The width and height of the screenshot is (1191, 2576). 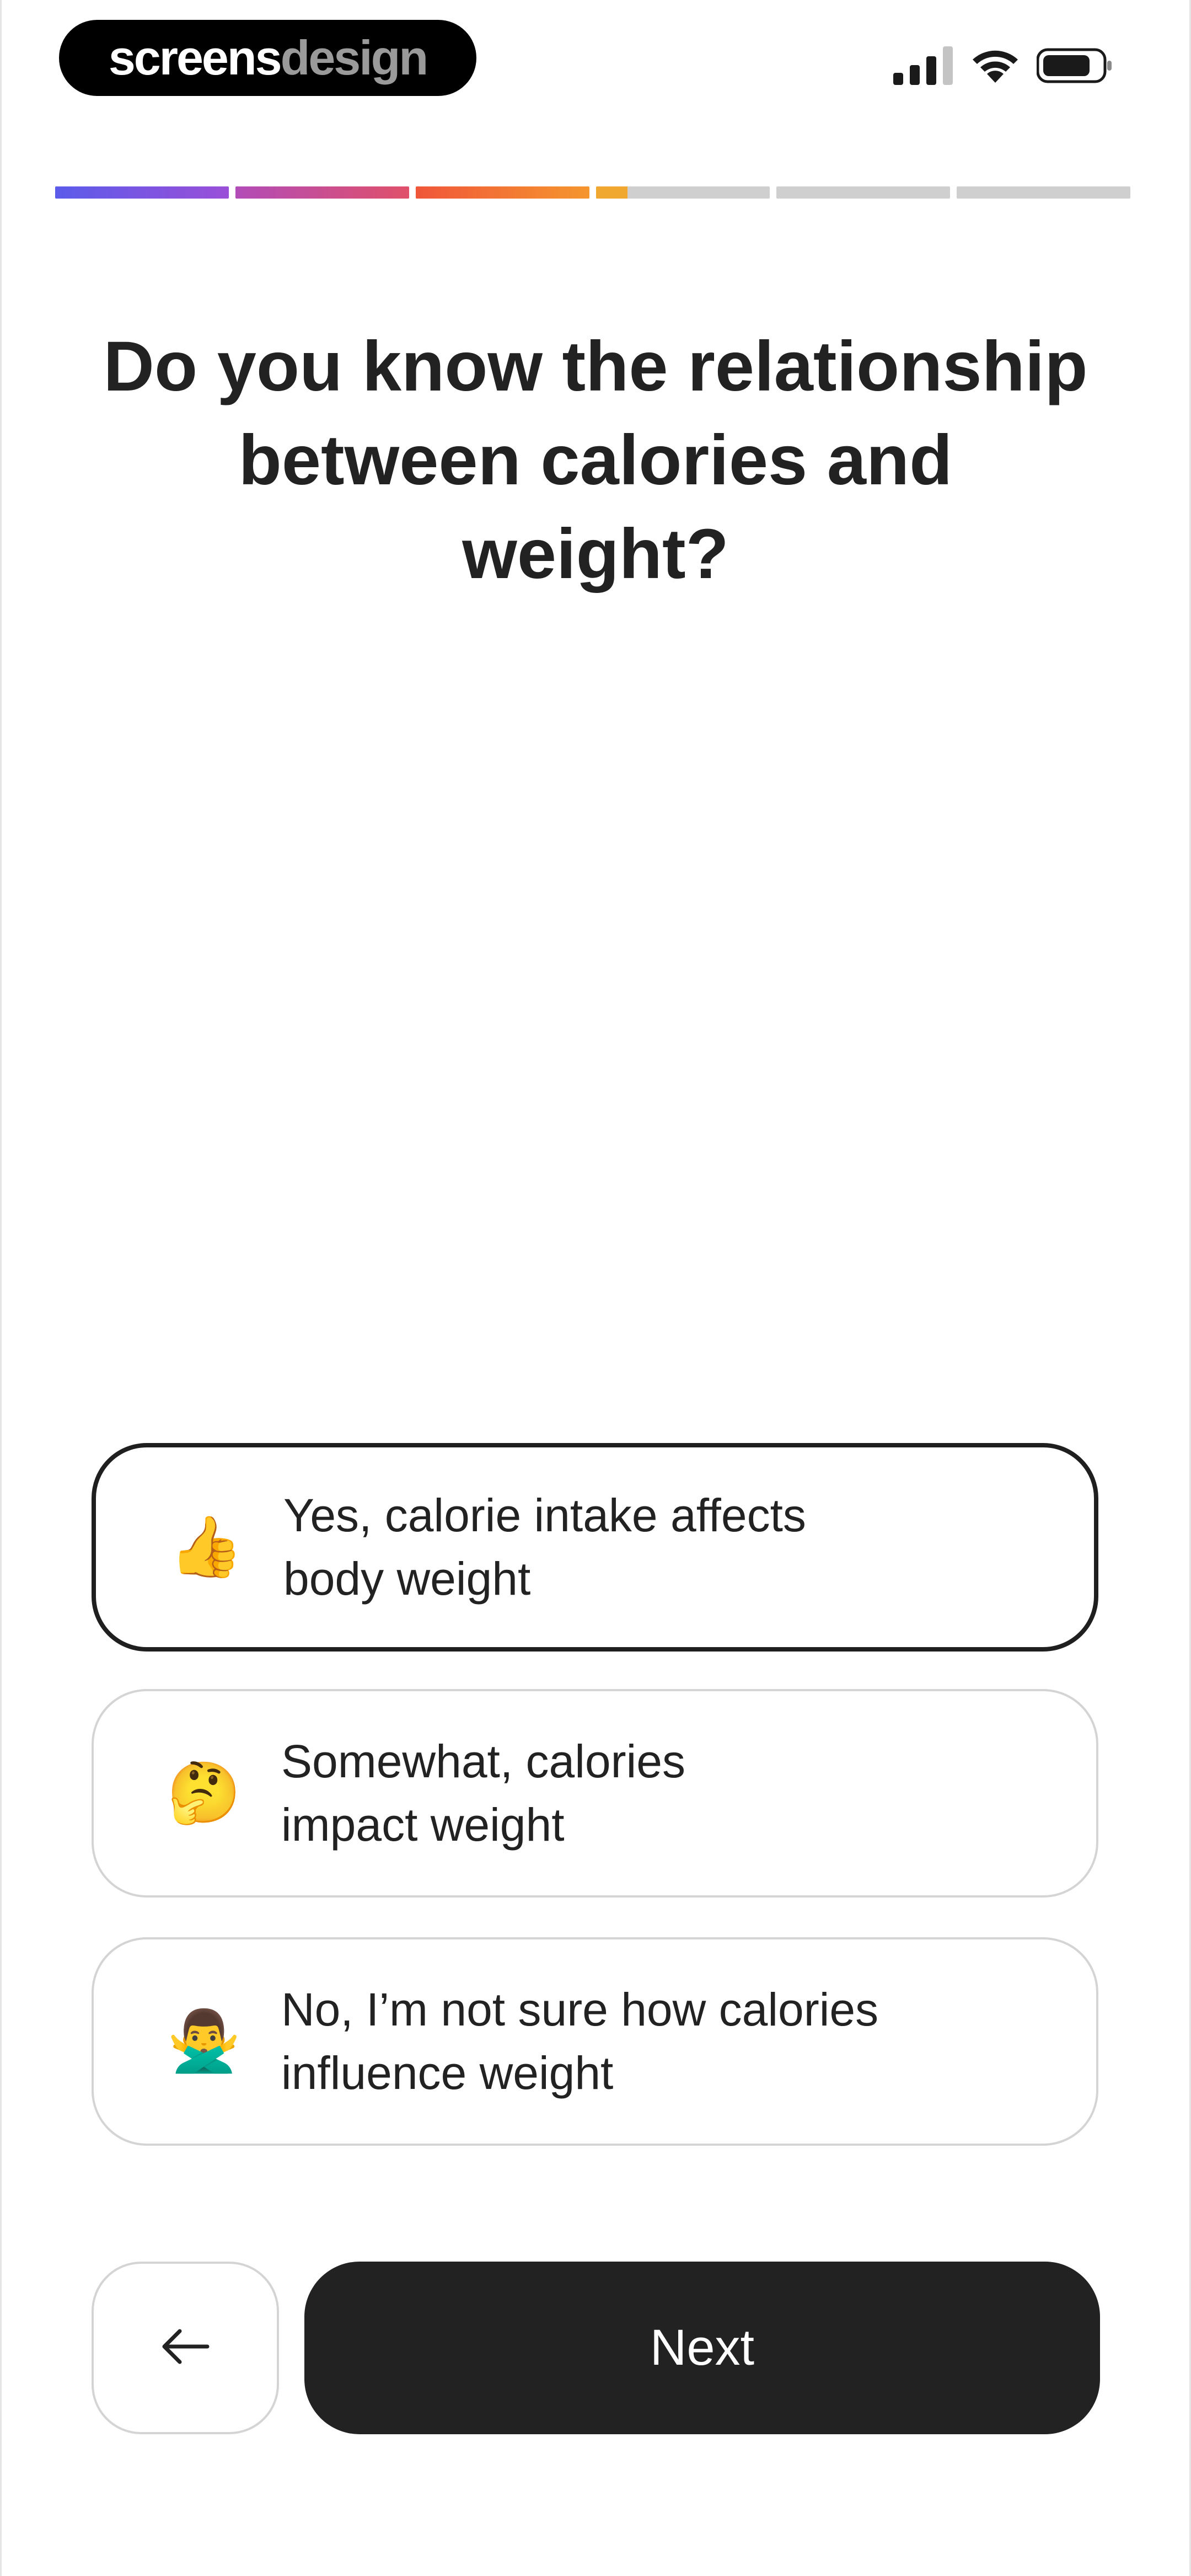 I want to click on no-gesture-icon: 🙅‍♂️, so click(x=205, y=2041).